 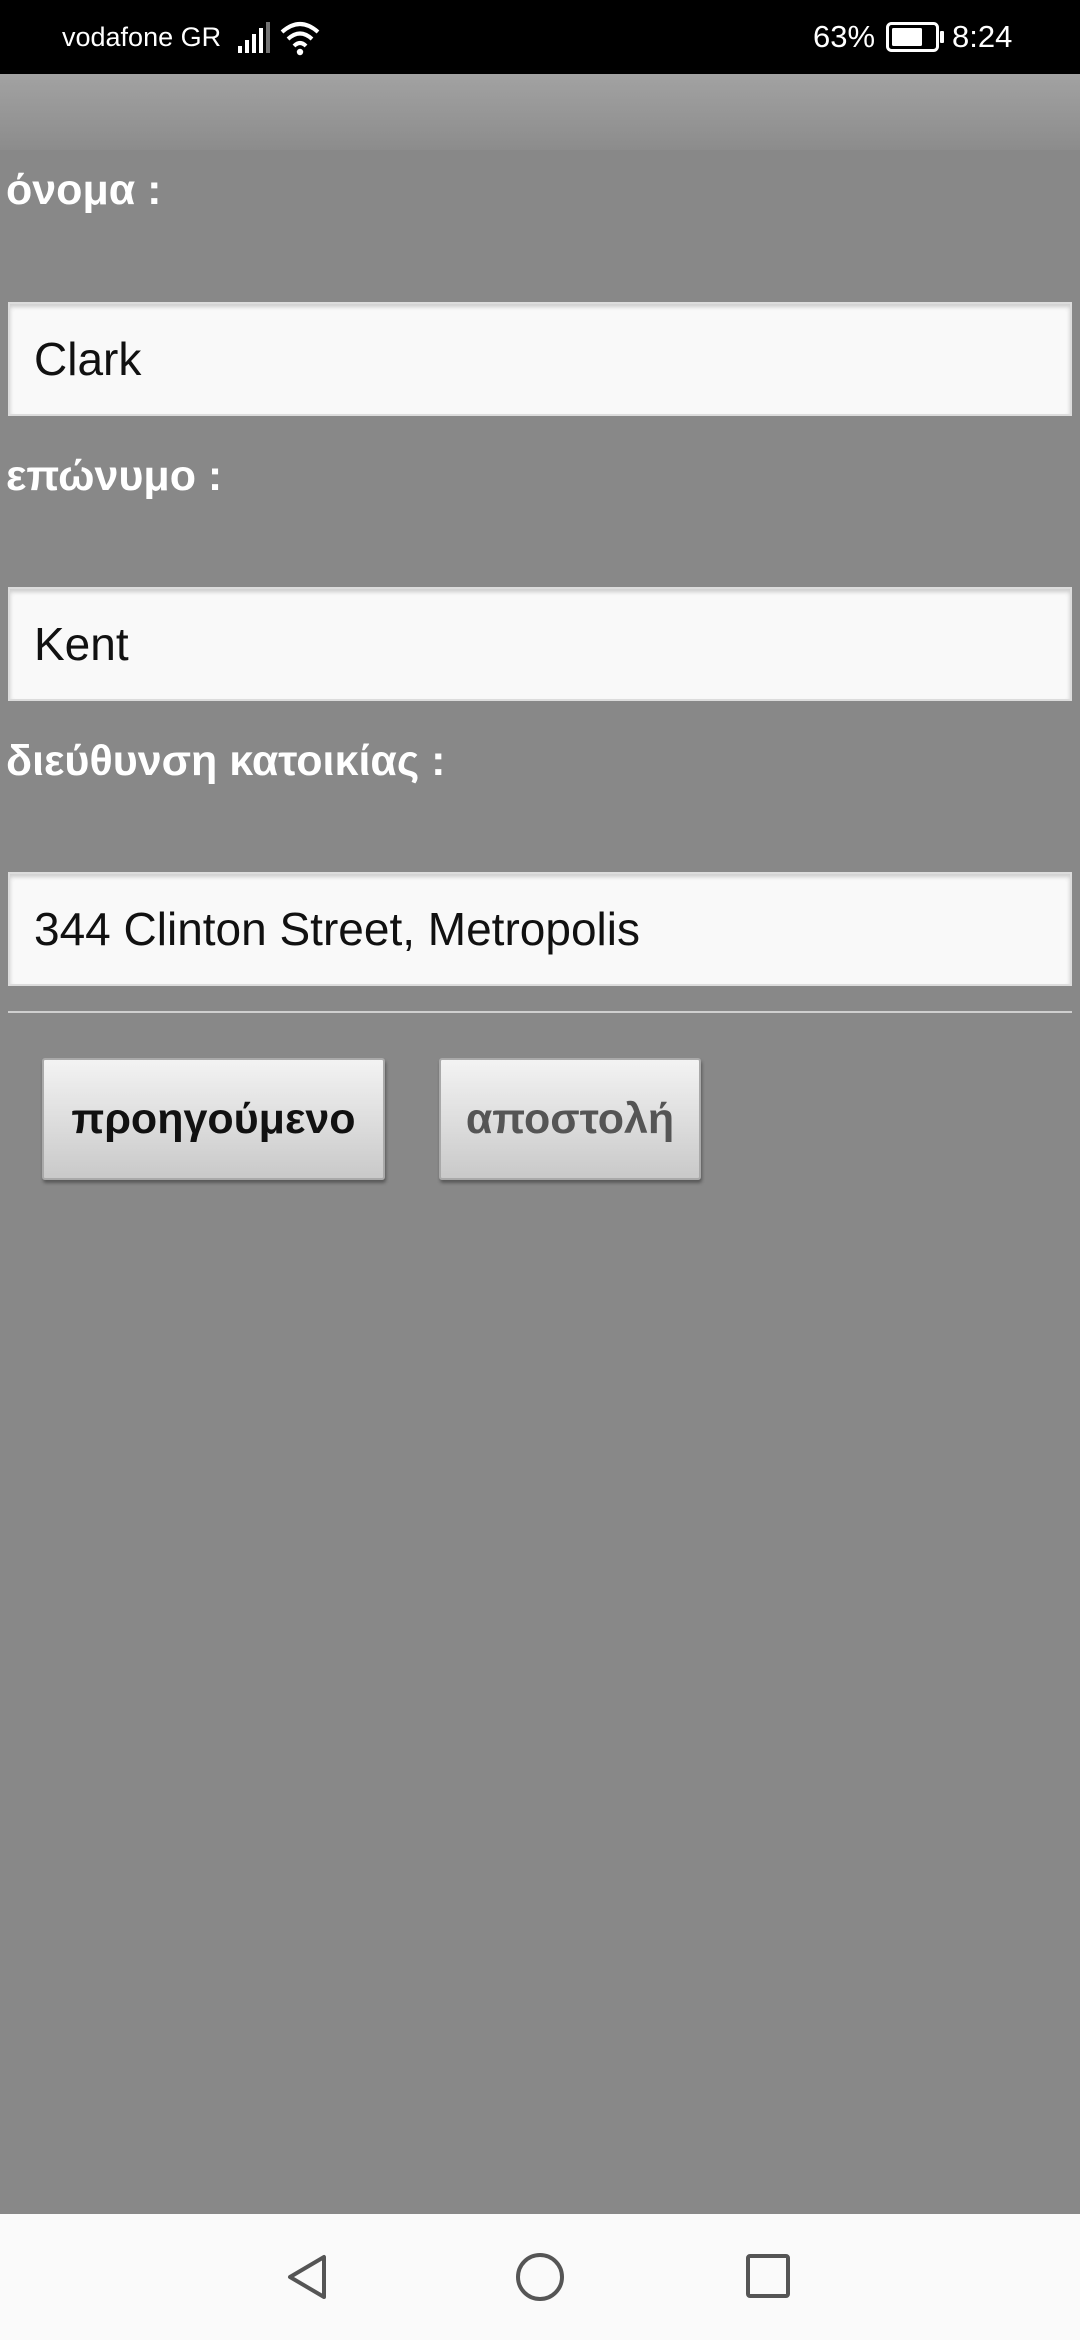 I want to click on last-name-input, so click(x=540, y=644).